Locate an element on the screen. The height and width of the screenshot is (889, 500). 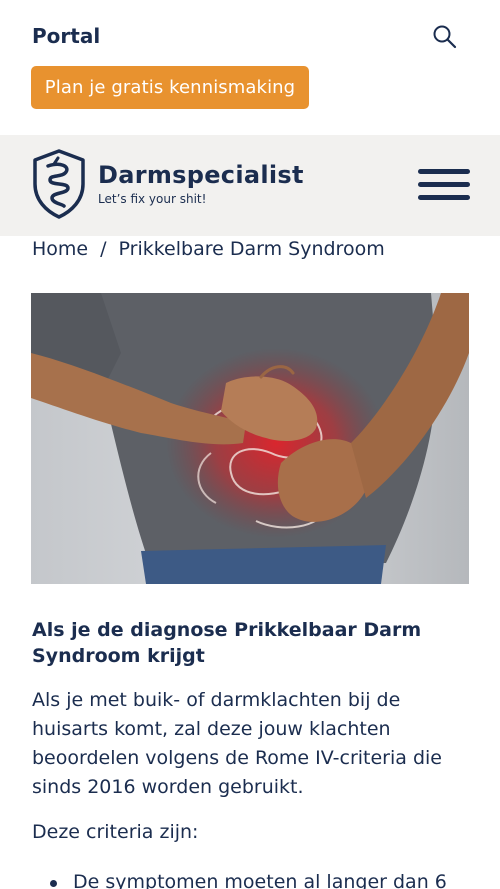
search-icon is located at coordinates (445, 37).